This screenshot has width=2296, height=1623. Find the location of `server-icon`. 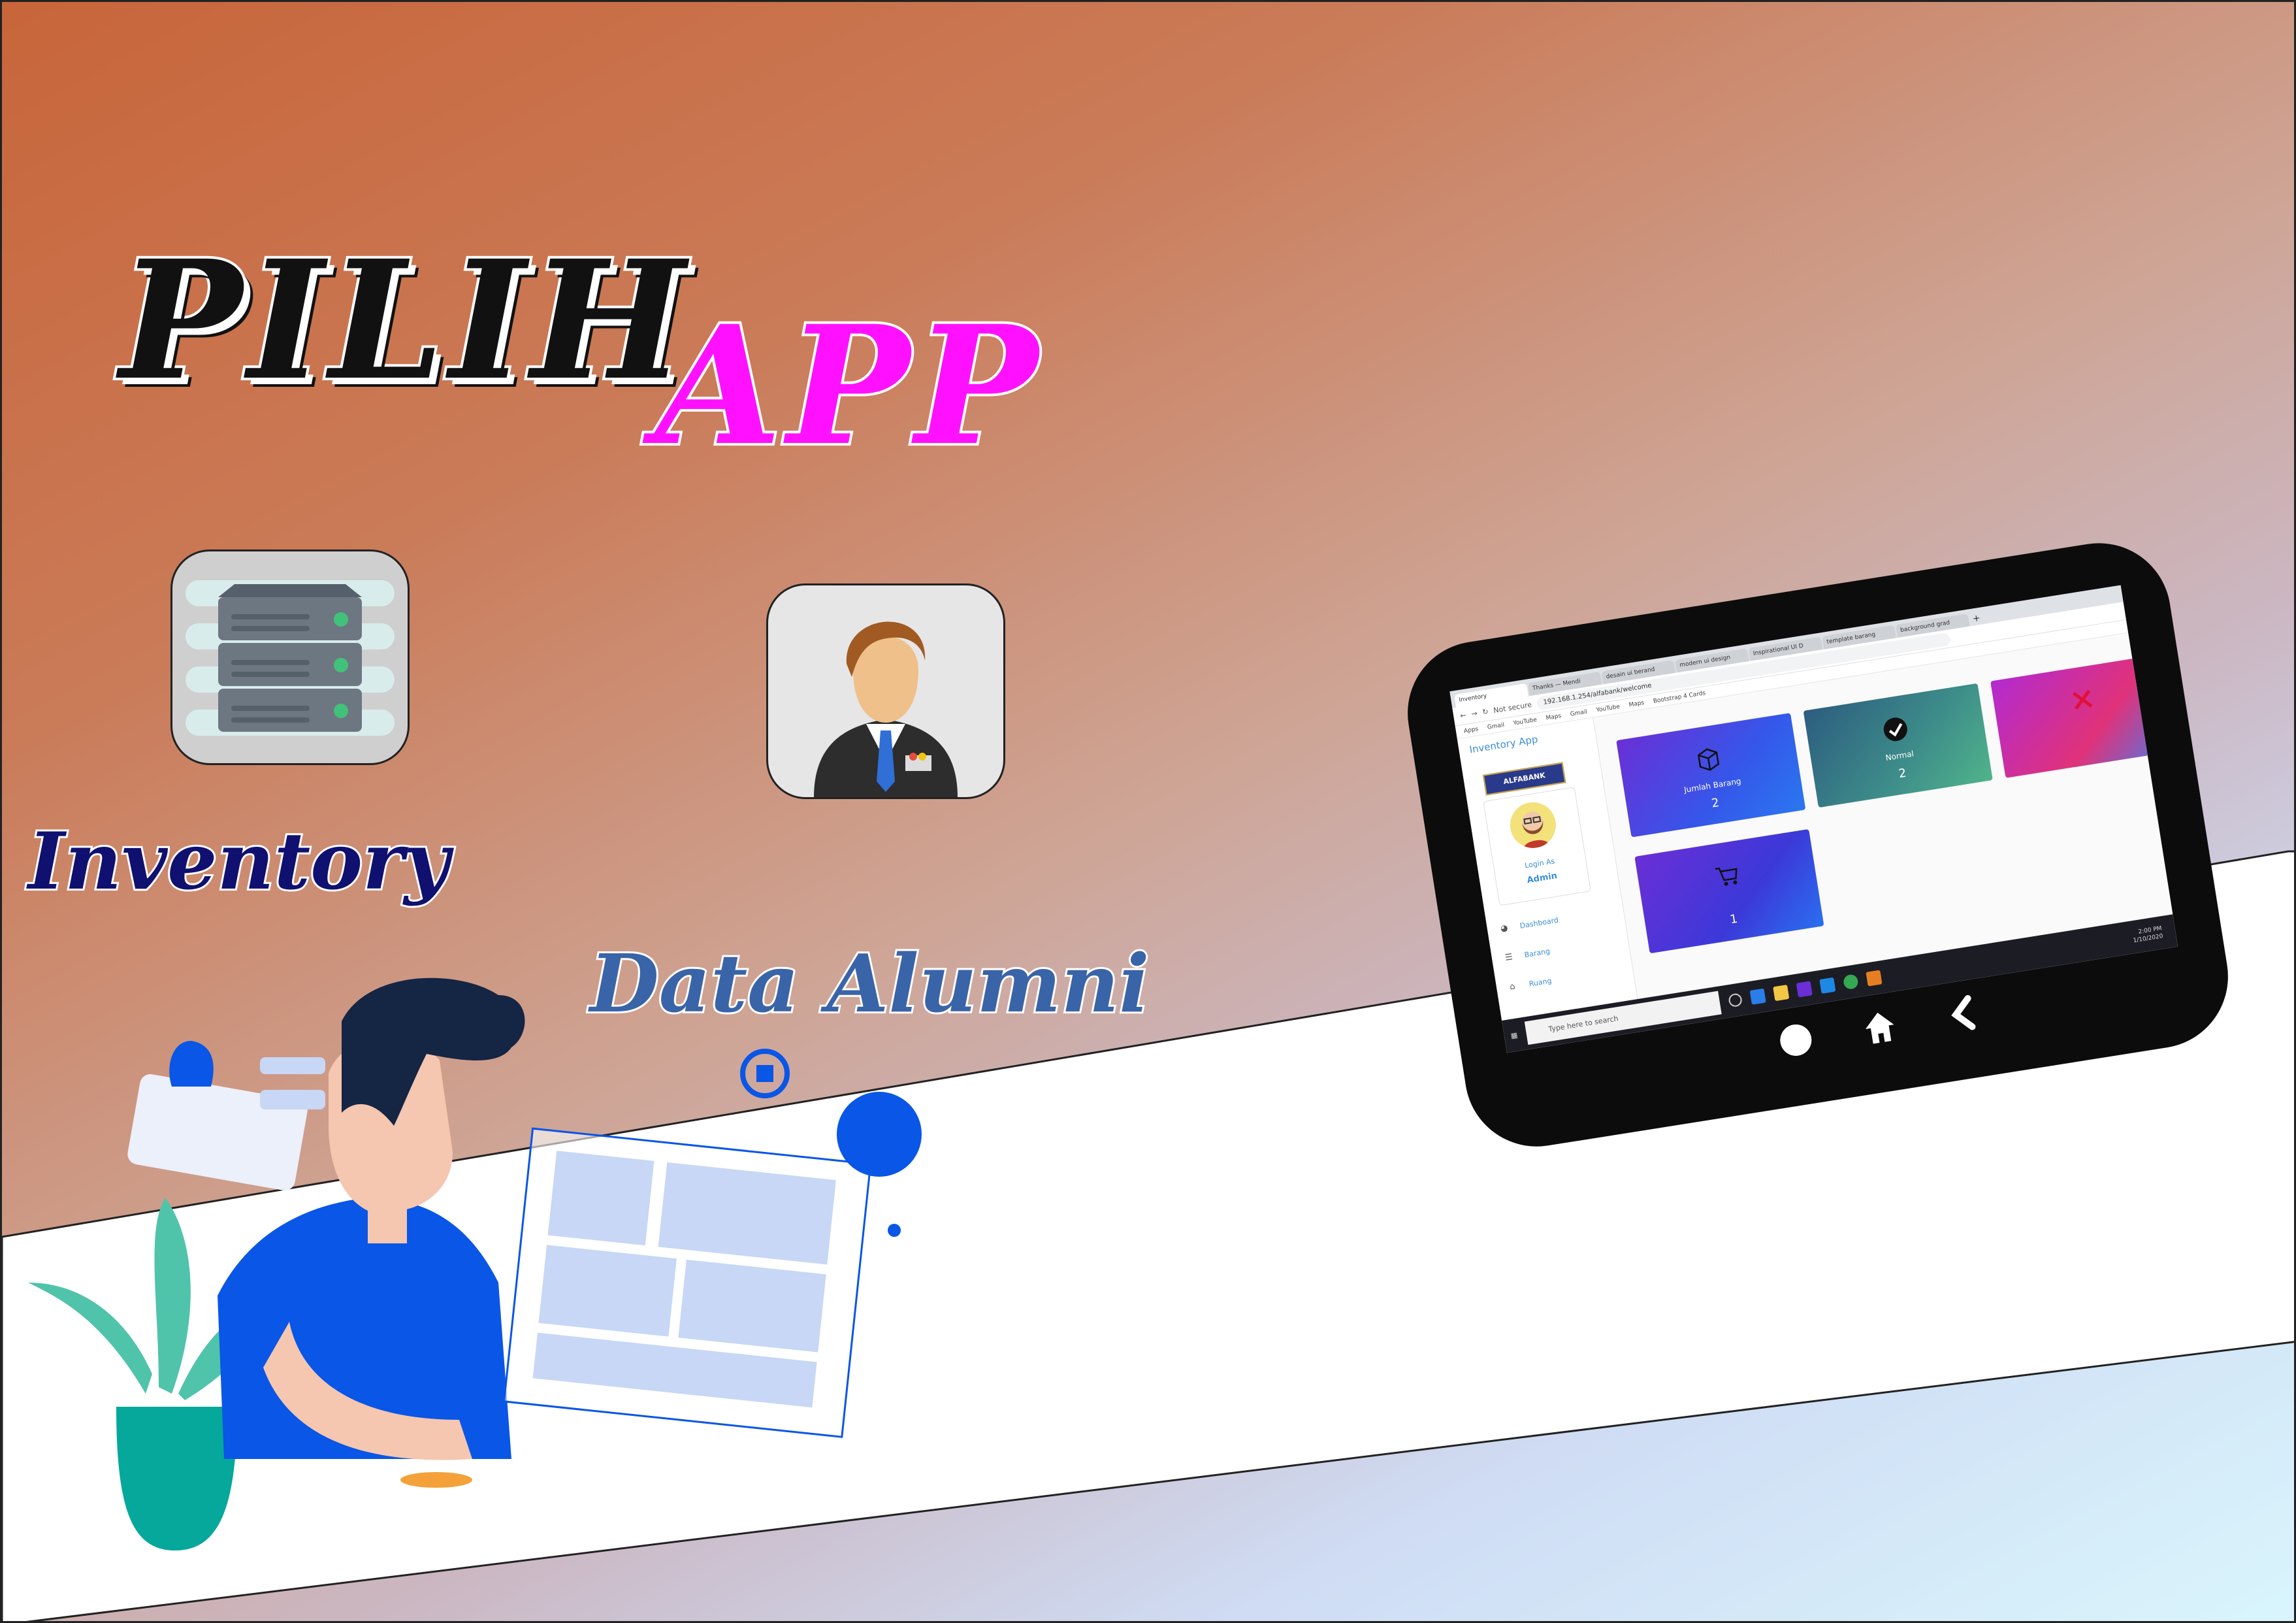

server-icon is located at coordinates (290, 658).